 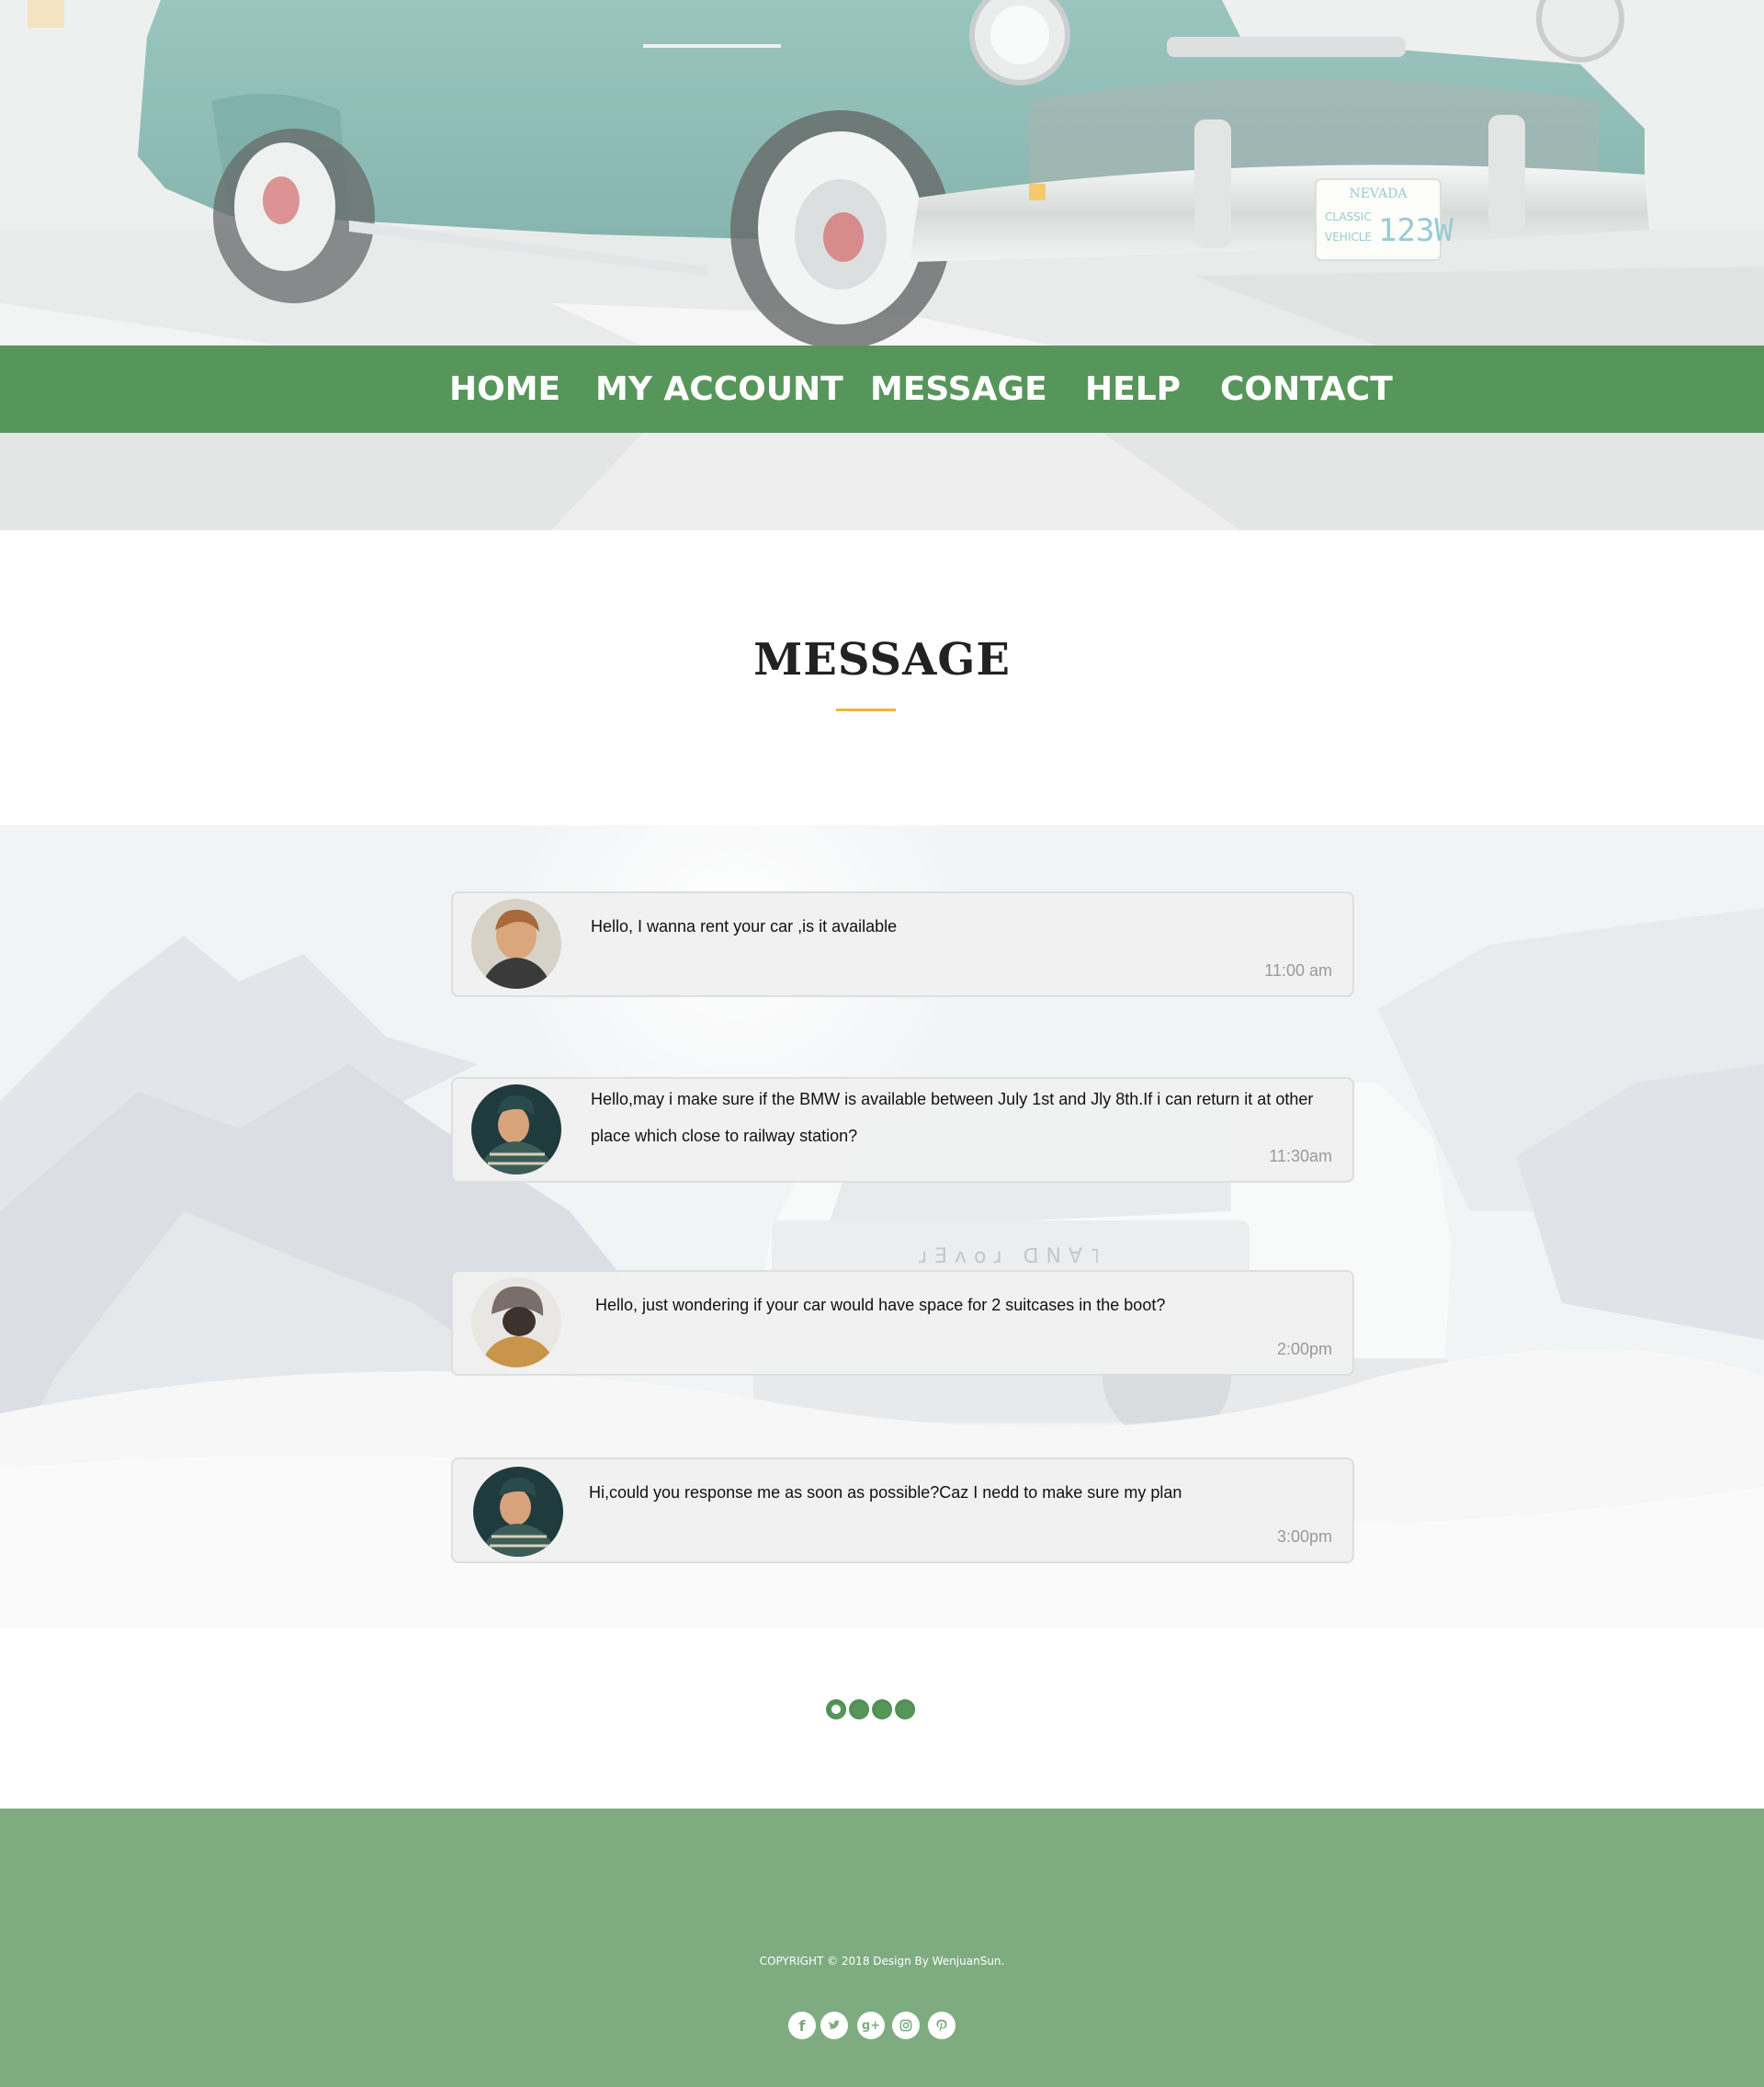 What do you see at coordinates (719, 390) in the screenshot?
I see `nav-my-account-link: MY ACCOUNT` at bounding box center [719, 390].